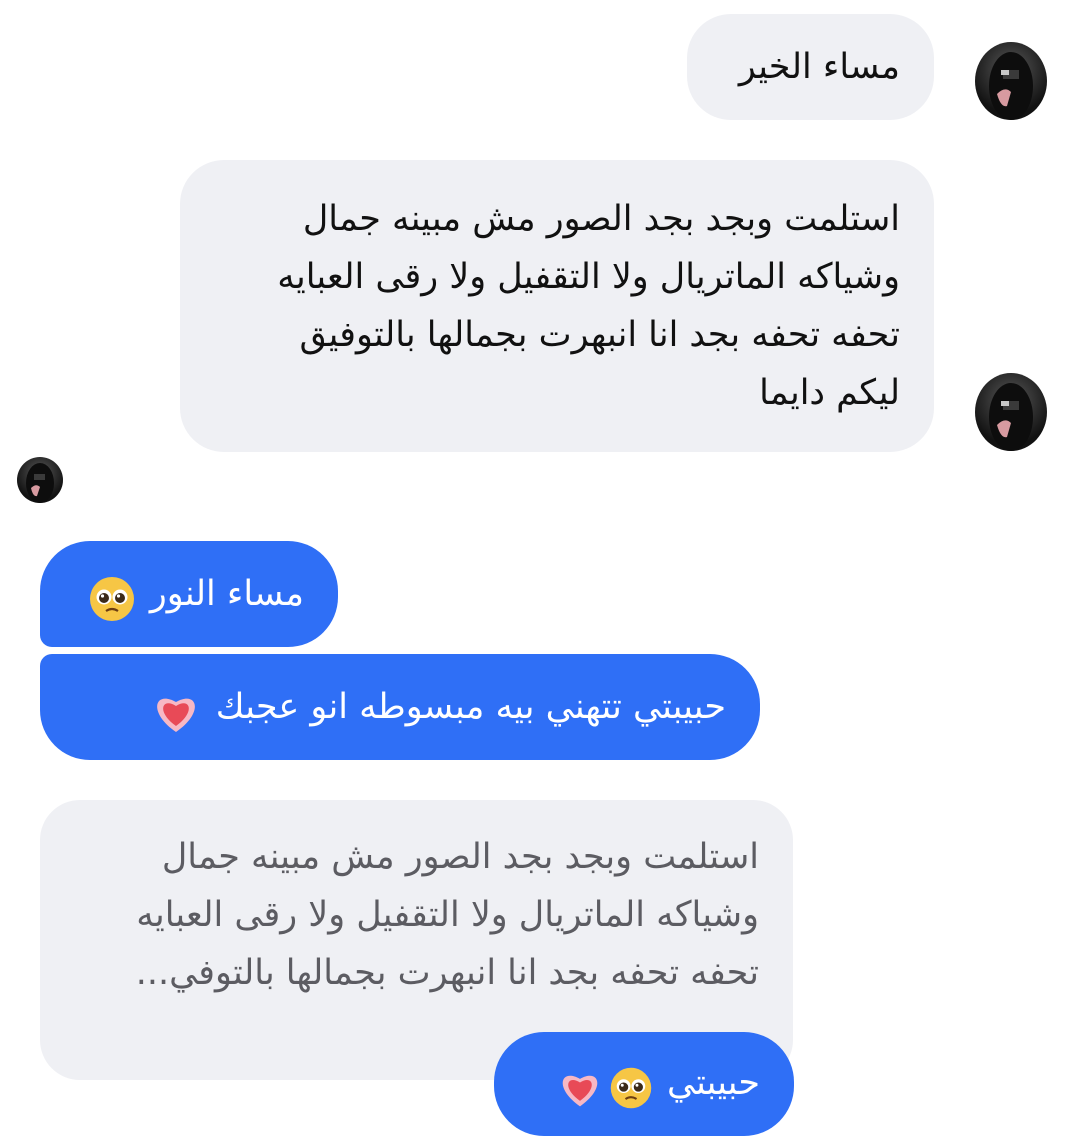 The image size is (1079, 1147). I want to click on sent-message: مساء النور, so click(189, 594).